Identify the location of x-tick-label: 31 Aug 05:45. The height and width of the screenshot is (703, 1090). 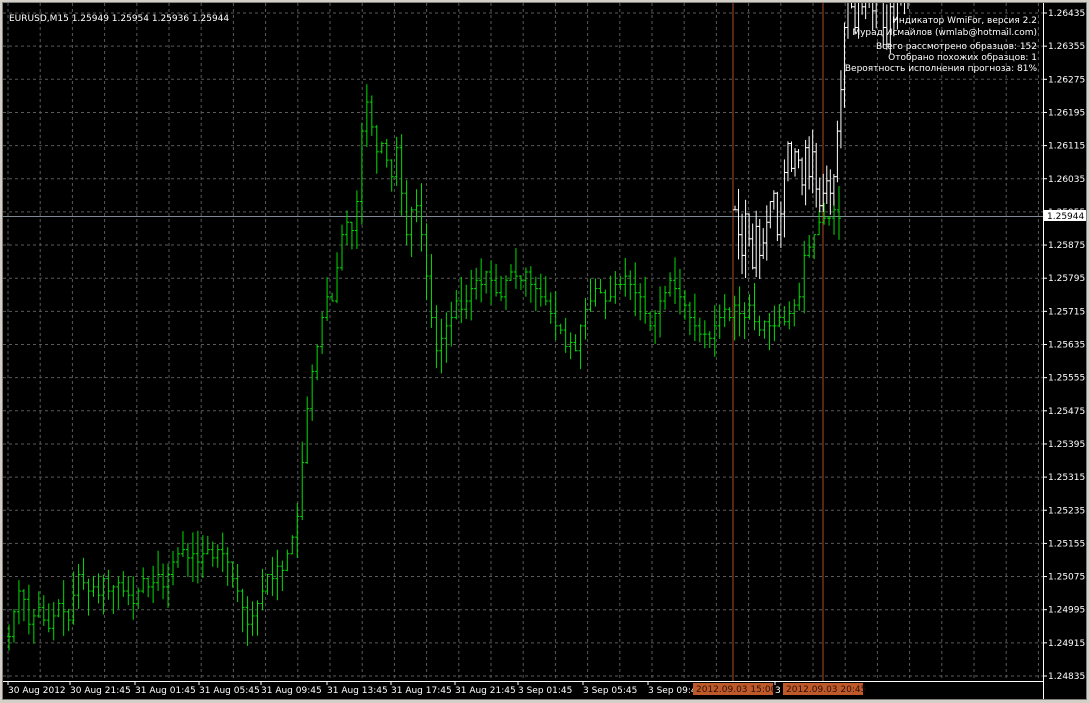
(229, 691).